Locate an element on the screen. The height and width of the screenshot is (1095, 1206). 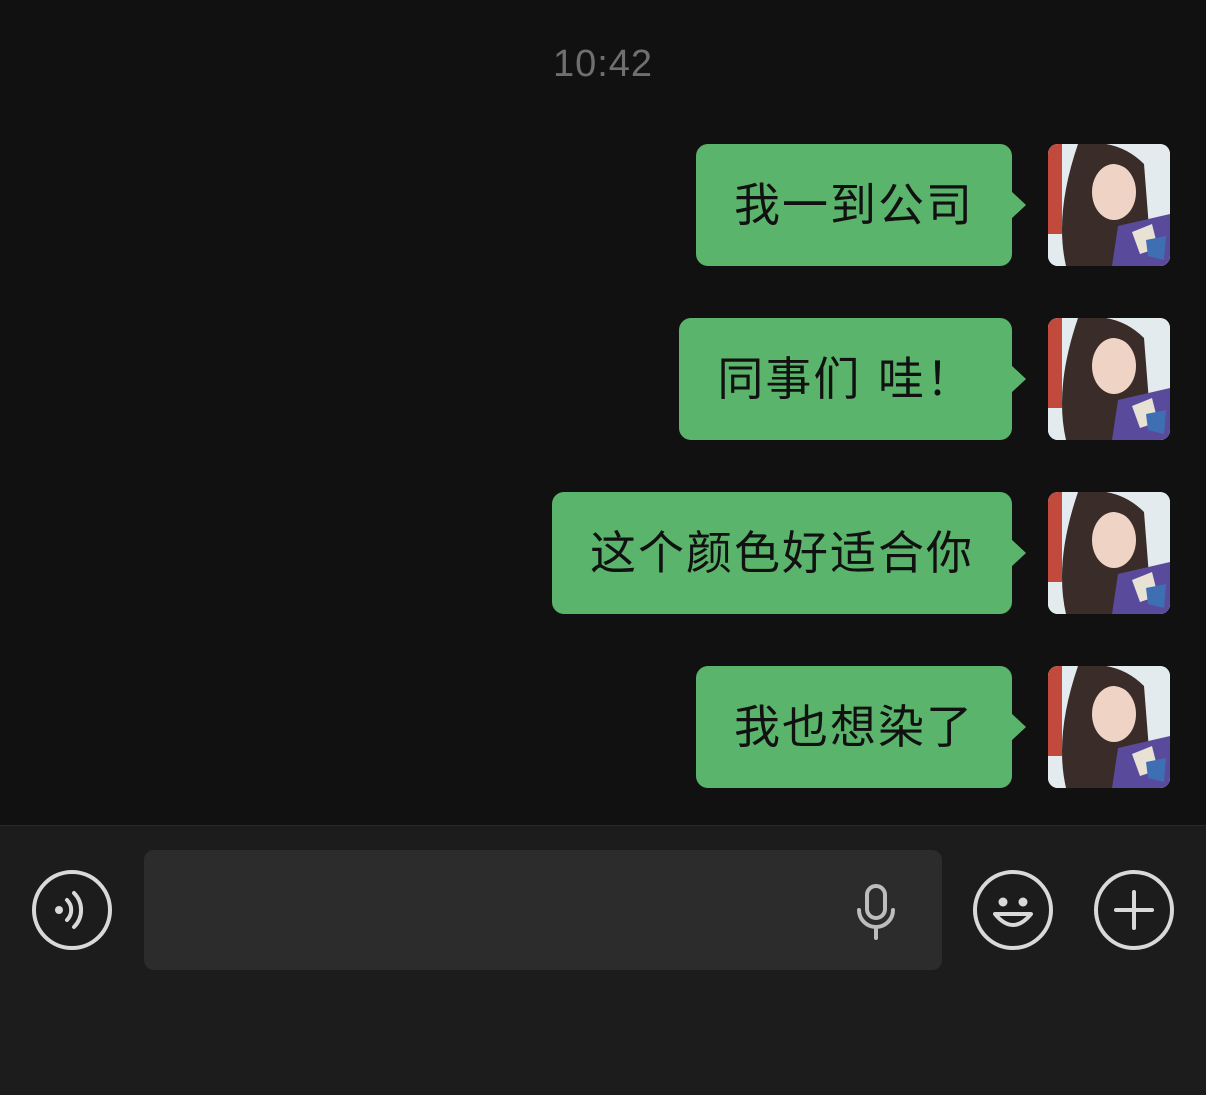
voice-mode-icon is located at coordinates (69, 910).